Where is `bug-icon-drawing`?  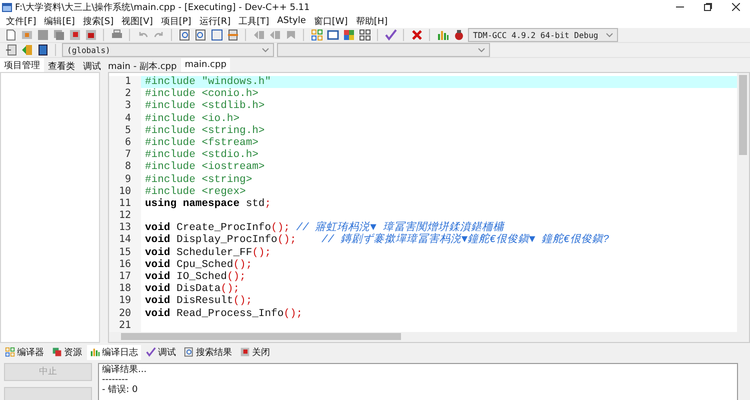
bug-icon-drawing is located at coordinates (458, 35).